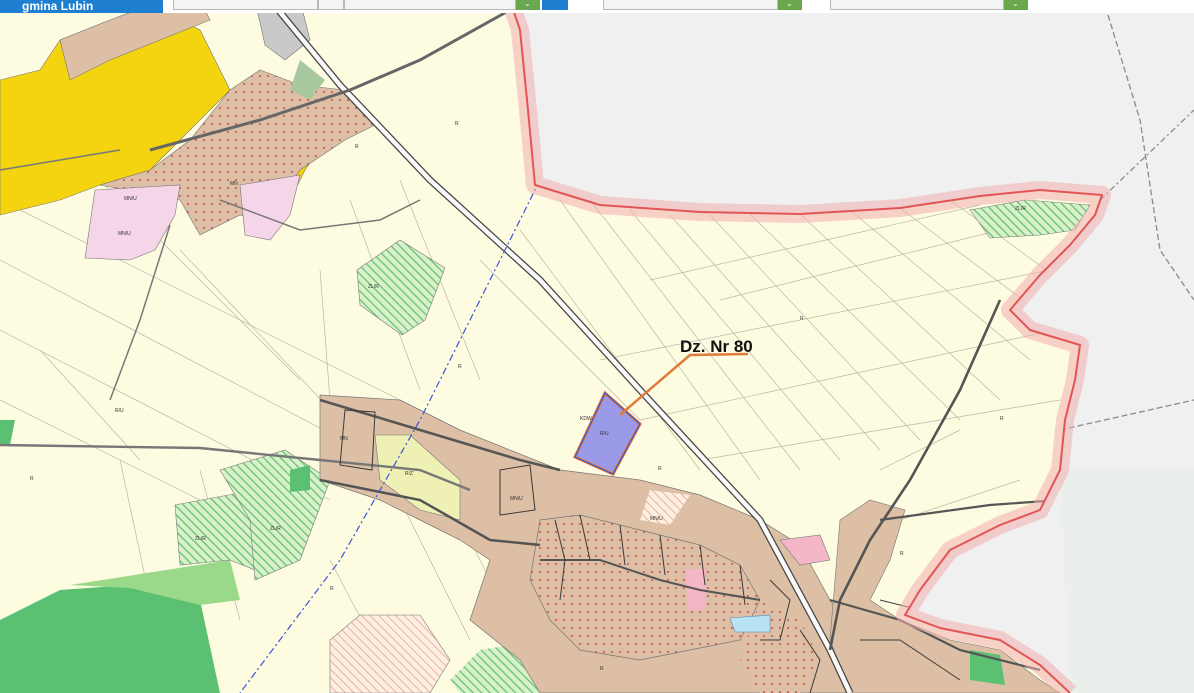 The width and height of the screenshot is (1194, 693). Describe the element at coordinates (81, 6) in the screenshot. I see `municipality-label: gmina Lubin` at that location.